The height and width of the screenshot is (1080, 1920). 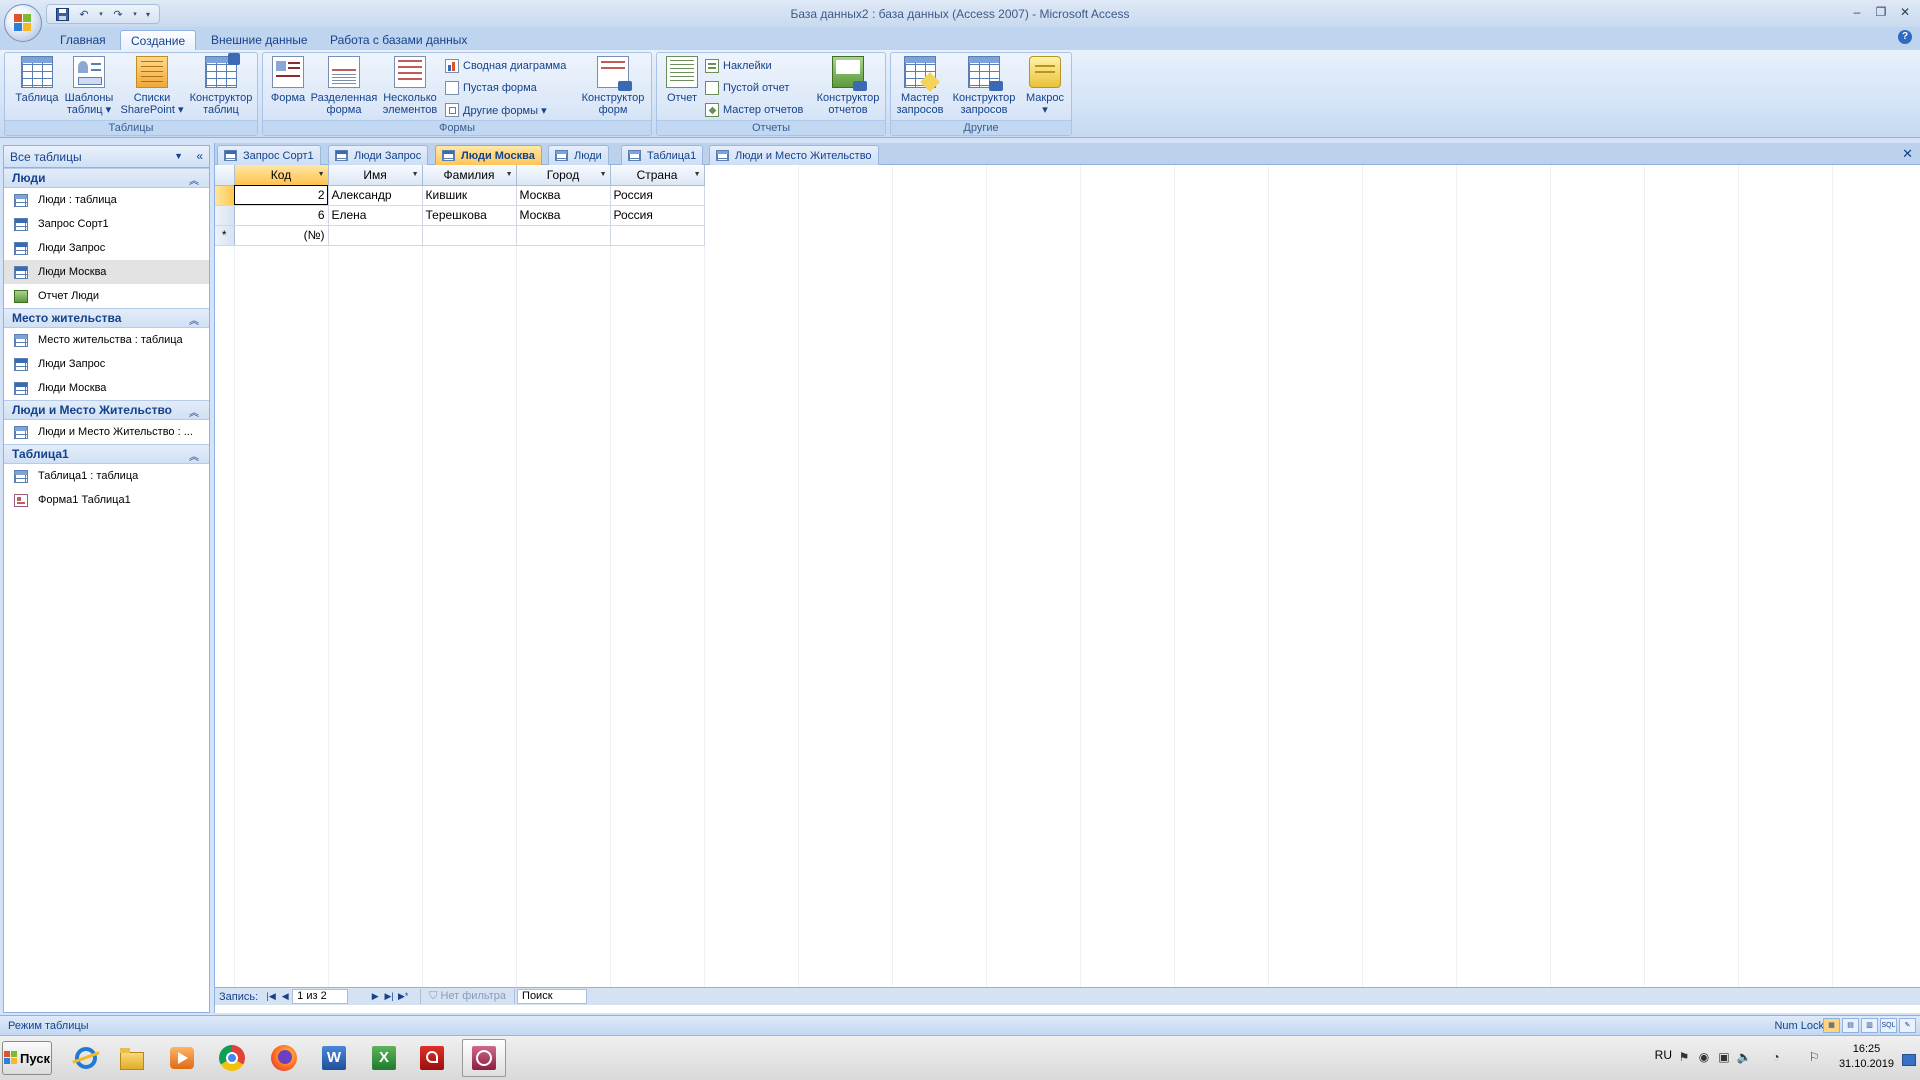 I want to click on doc-tab-zapros-sort1: Запрос Сорт1, so click(x=269, y=155).